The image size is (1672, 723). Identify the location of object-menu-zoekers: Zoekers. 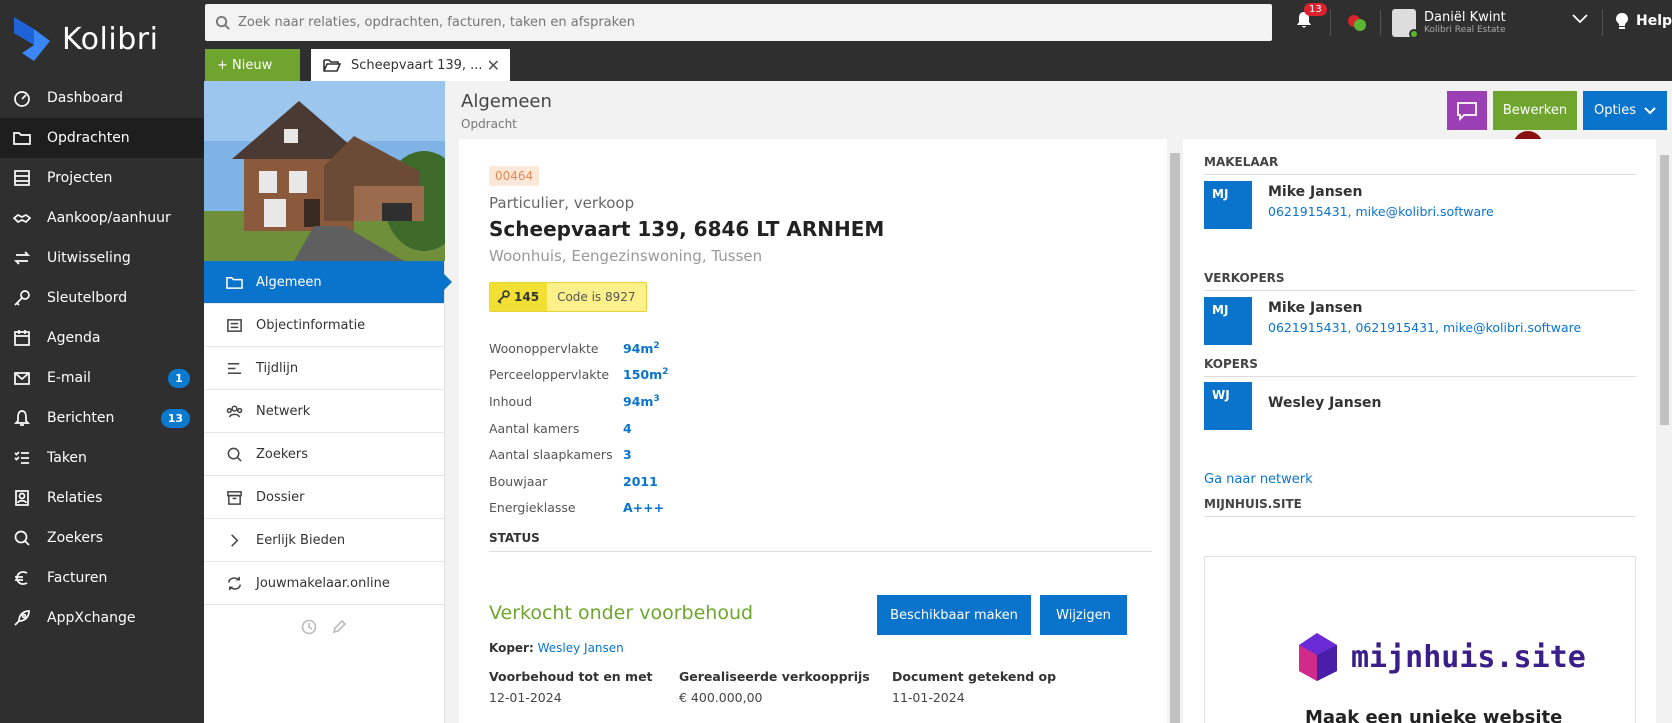
(324, 454).